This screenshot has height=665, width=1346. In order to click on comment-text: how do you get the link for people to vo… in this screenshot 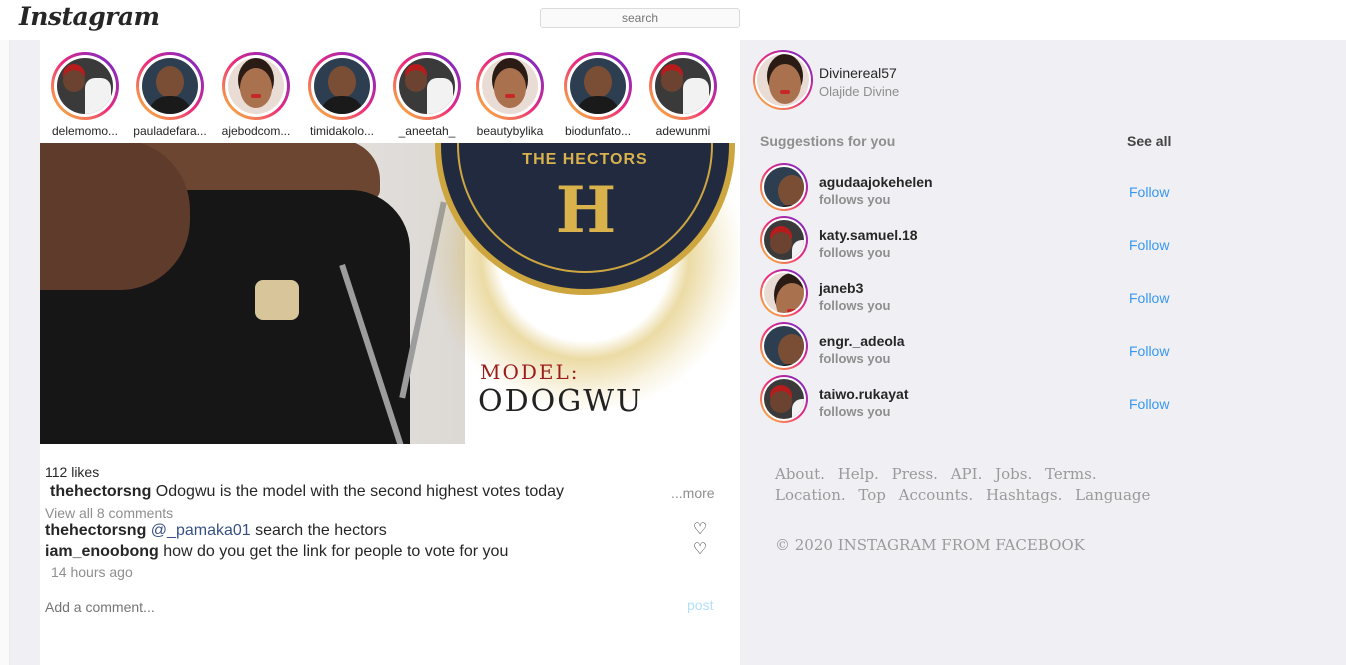, I will do `click(336, 551)`.